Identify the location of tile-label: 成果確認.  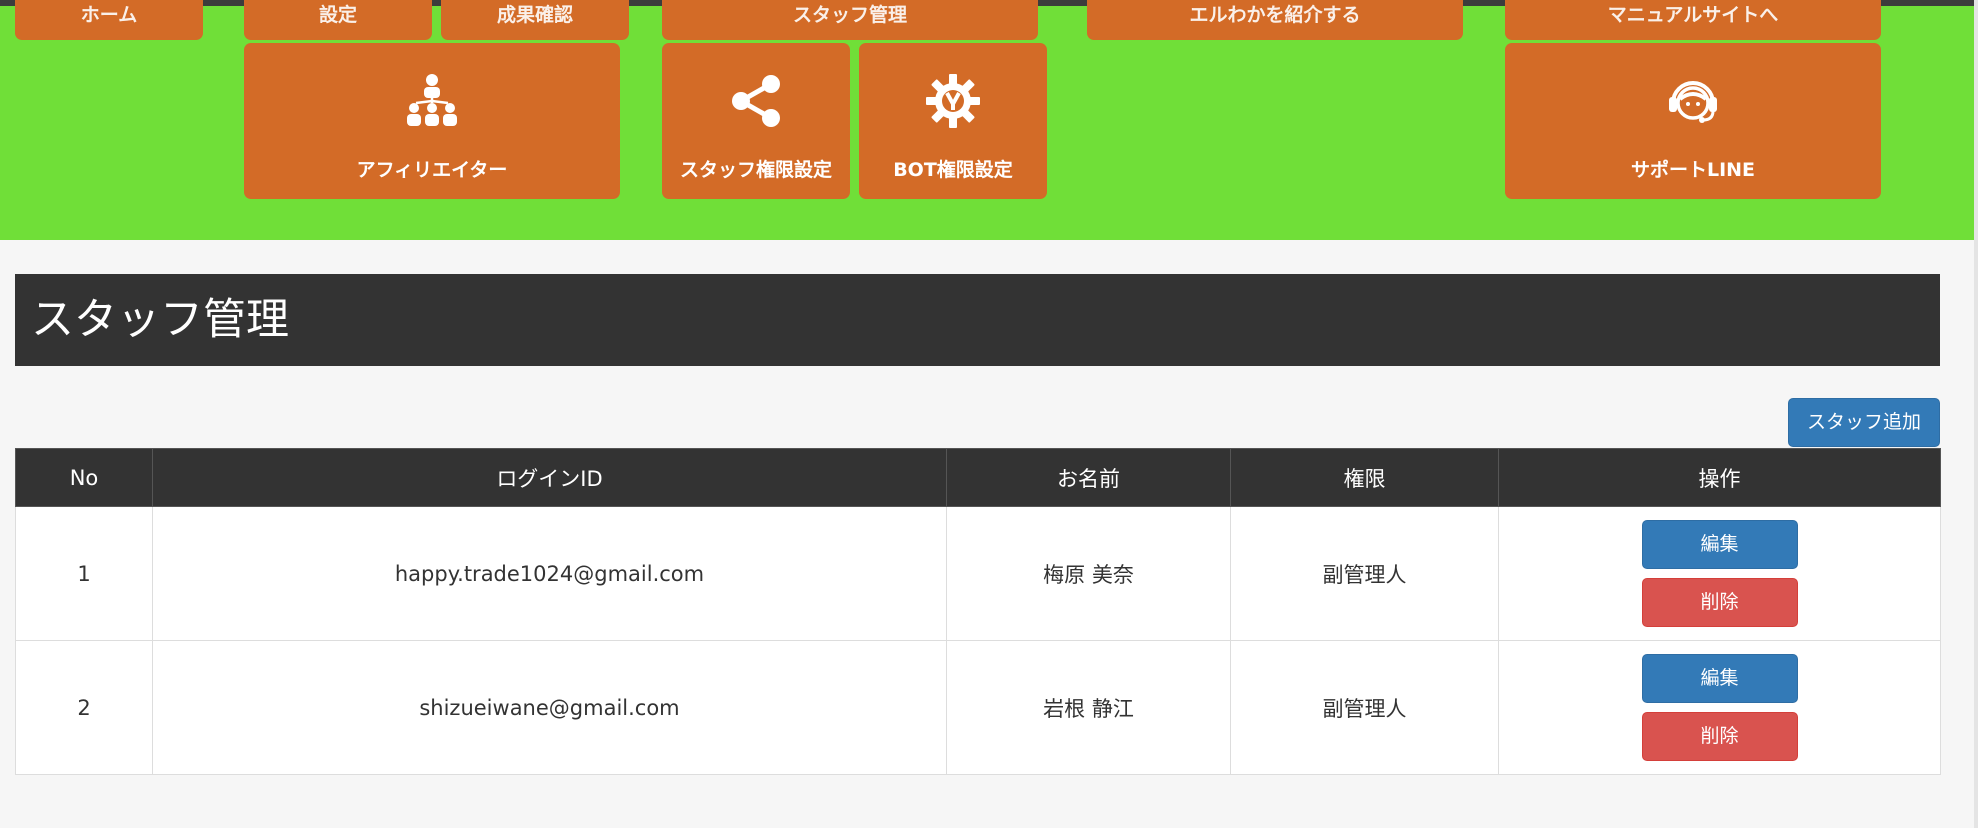
(534, 15).